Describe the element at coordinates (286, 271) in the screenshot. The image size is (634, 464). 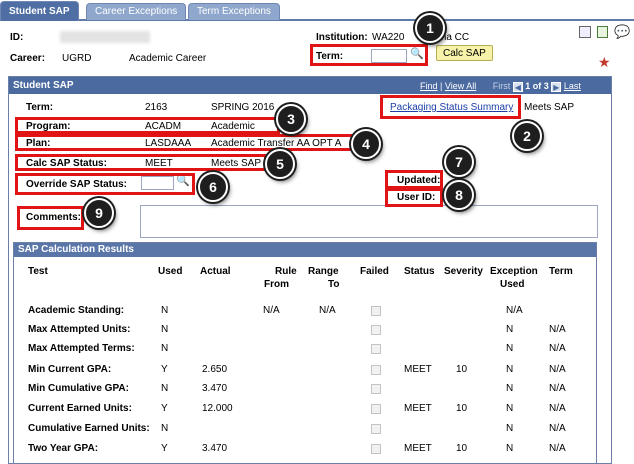
I see `col-rule: Rule` at that location.